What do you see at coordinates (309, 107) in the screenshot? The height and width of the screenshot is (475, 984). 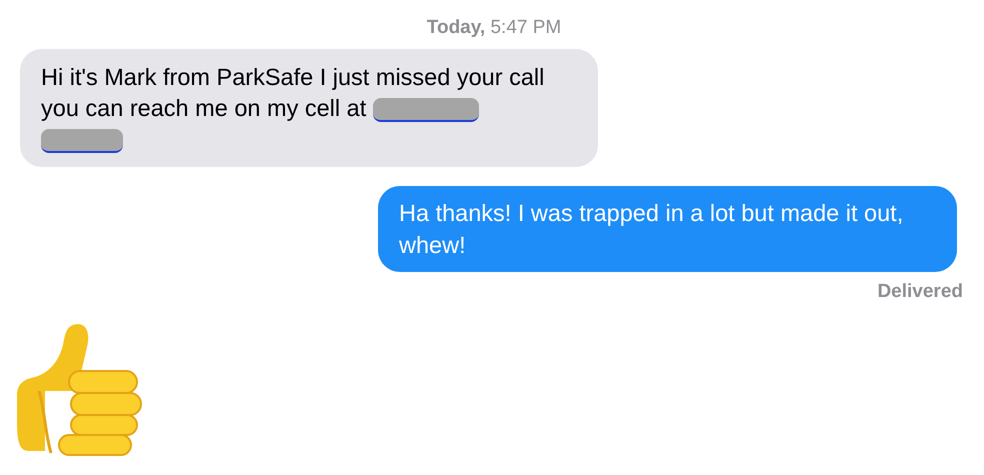 I see `message-bubble: Hi it's Mark from ParkSafe I just missed your call you can reach me on my cell at` at bounding box center [309, 107].